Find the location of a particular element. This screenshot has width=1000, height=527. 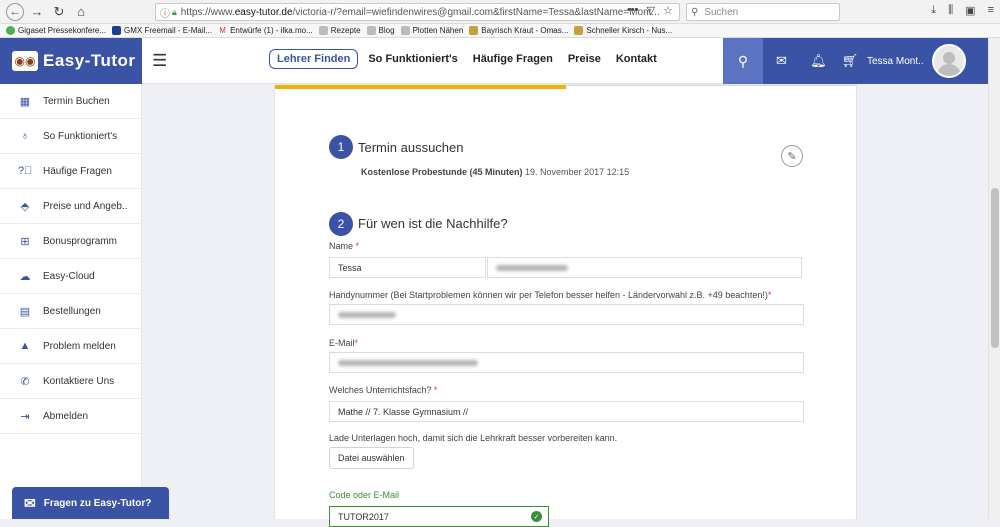

url-prefix: https://www. is located at coordinates (207, 12).